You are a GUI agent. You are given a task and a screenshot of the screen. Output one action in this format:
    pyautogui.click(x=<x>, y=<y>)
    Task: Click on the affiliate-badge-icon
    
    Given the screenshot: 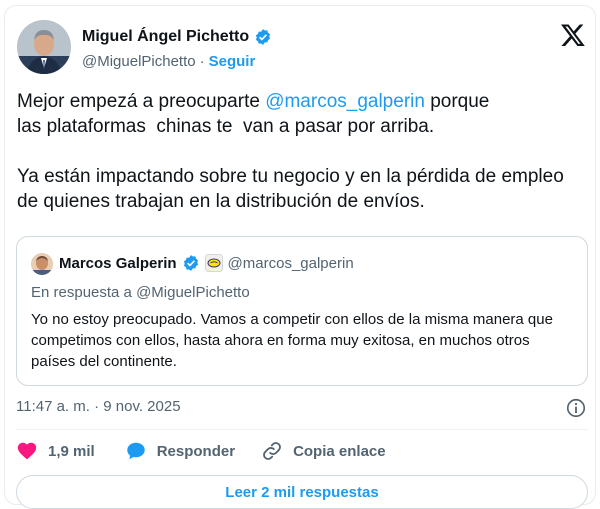 What is the action you would take?
    pyautogui.click(x=213, y=263)
    